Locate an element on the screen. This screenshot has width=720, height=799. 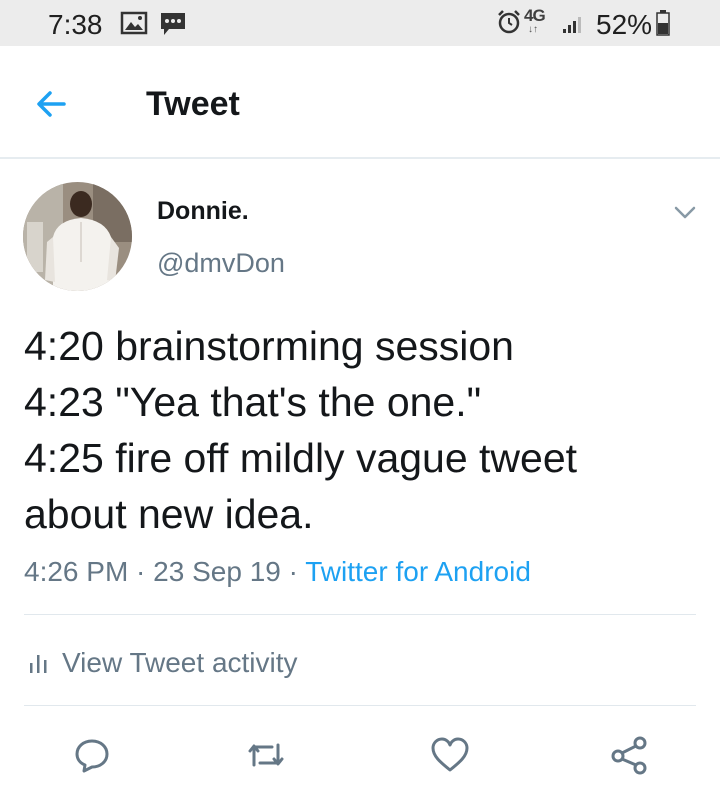
tweet-time: 4:26 PM is located at coordinates (76, 571).